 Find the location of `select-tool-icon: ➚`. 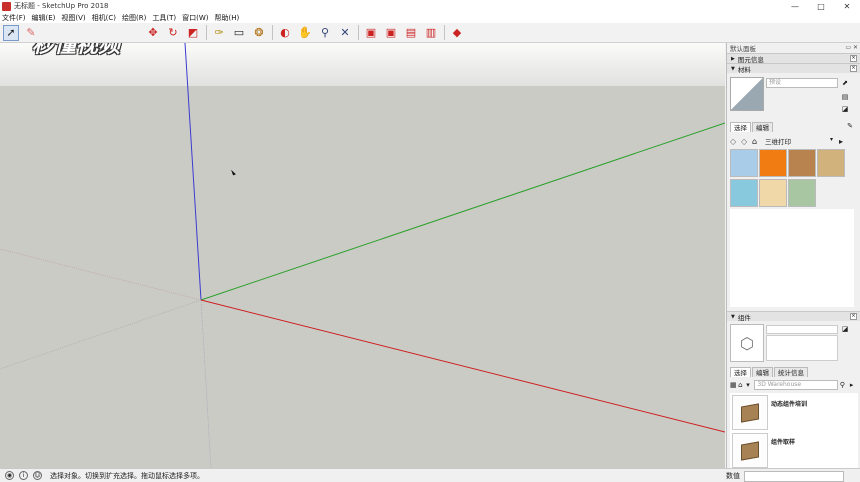

select-tool-icon: ➚ is located at coordinates (11, 32).